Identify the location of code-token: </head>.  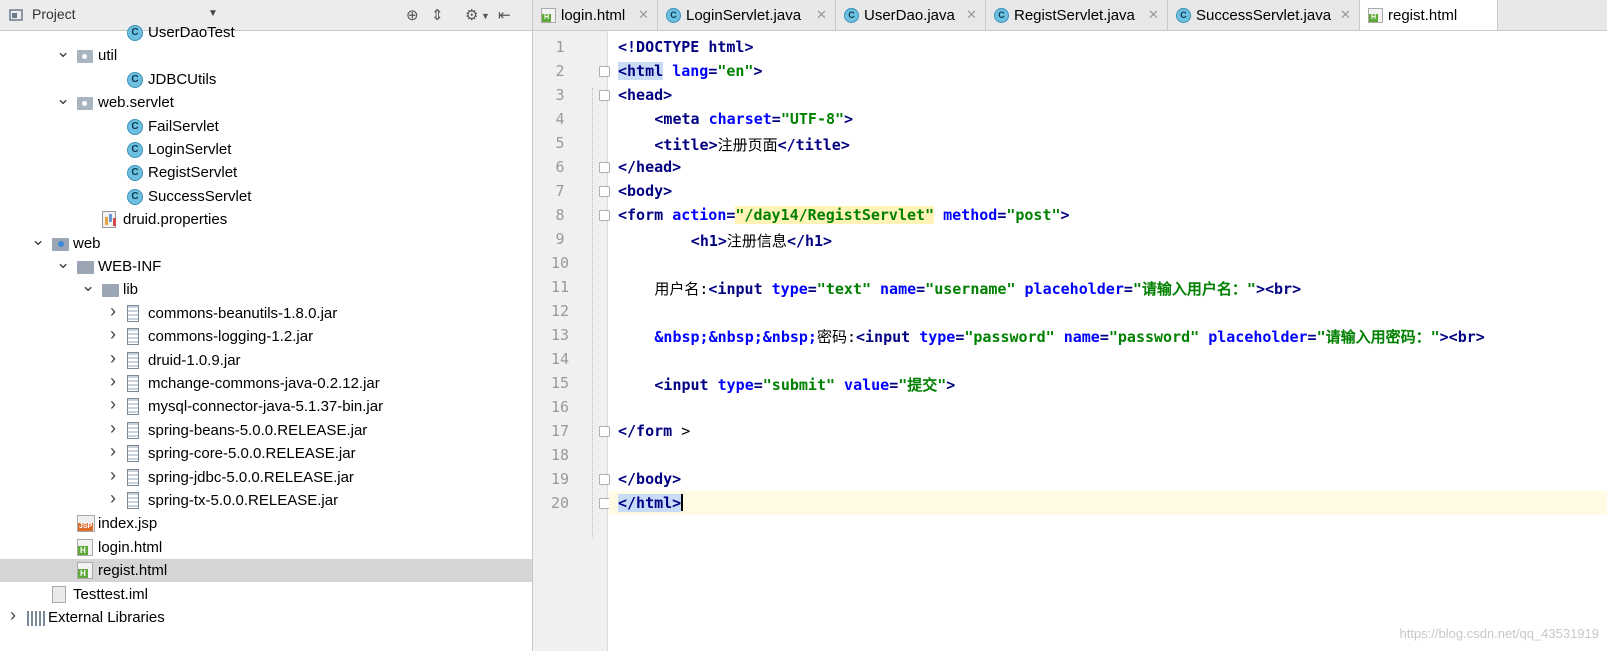
(650, 167).